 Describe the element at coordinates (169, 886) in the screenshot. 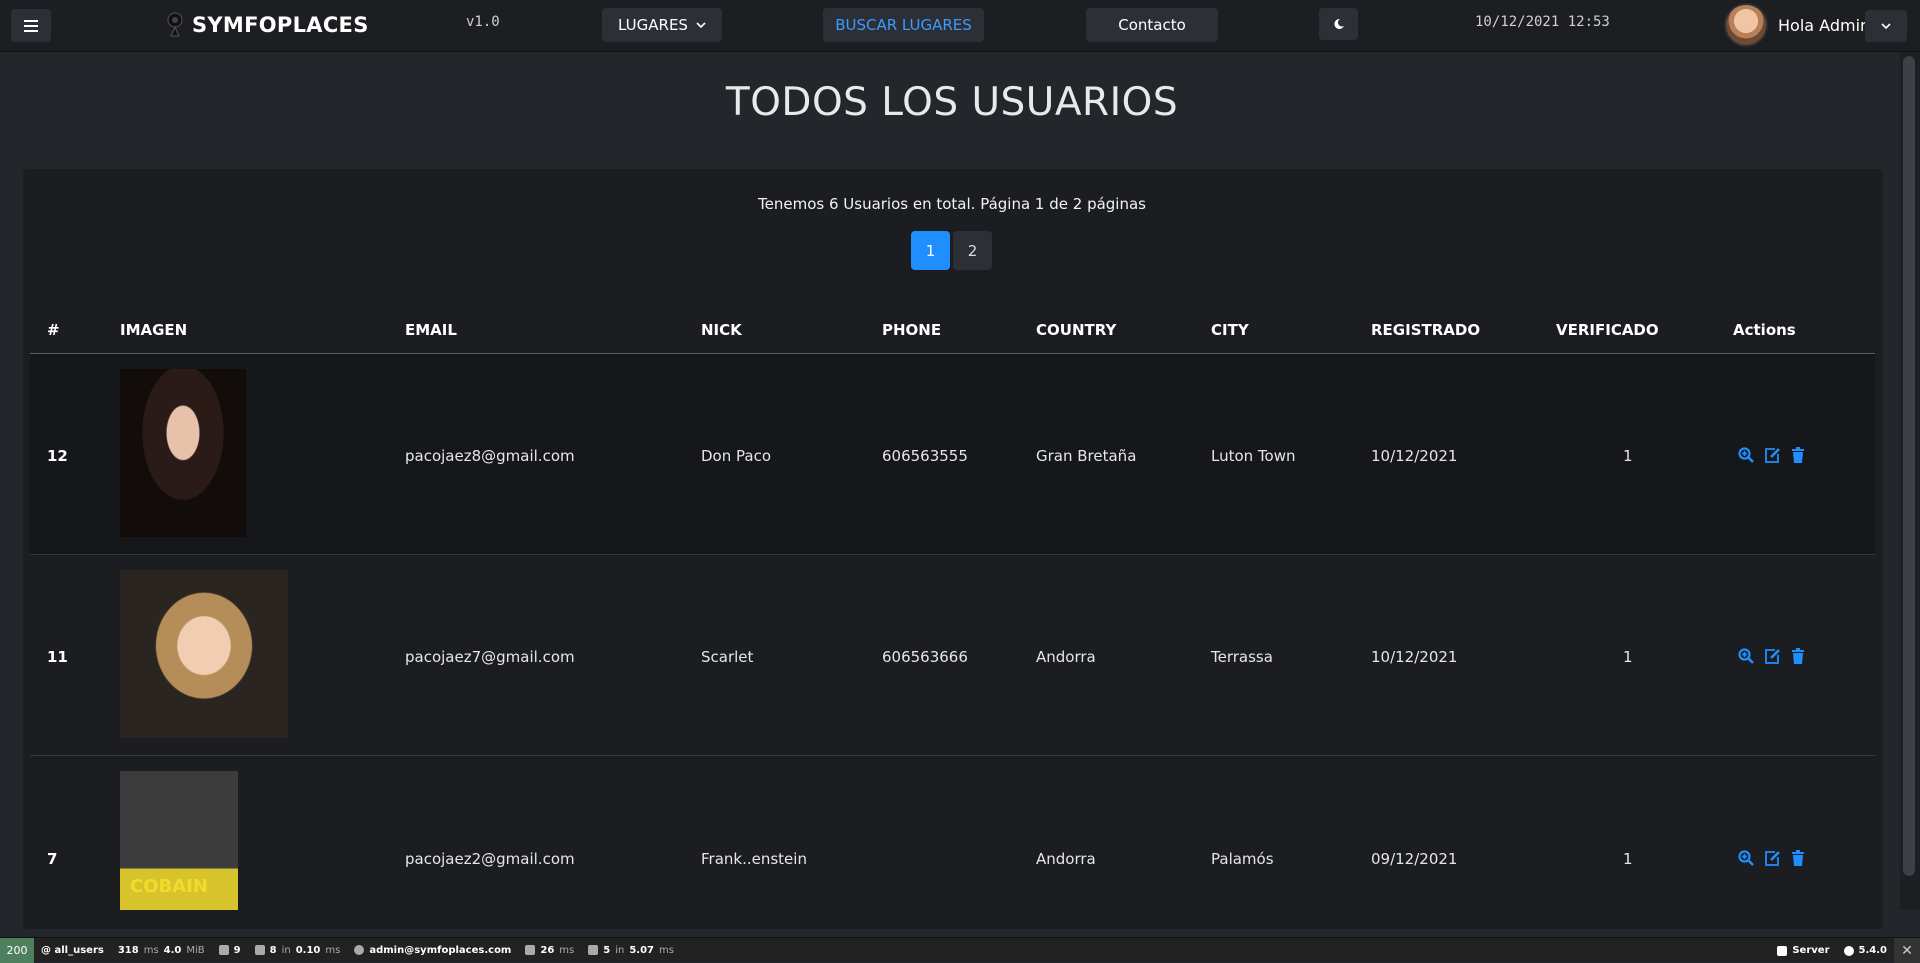

I see `poster-text: COBAIN` at that location.